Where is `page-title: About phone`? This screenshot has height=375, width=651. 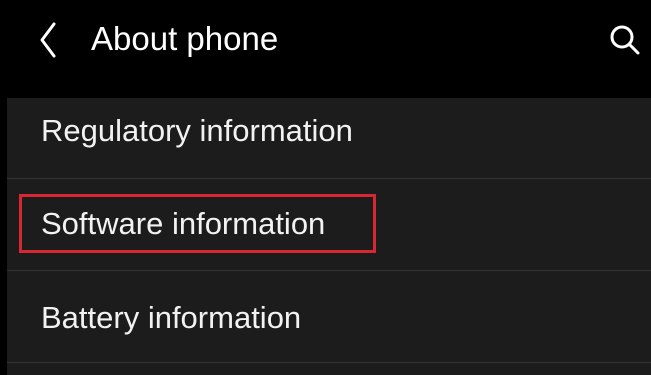 page-title: About phone is located at coordinates (185, 38).